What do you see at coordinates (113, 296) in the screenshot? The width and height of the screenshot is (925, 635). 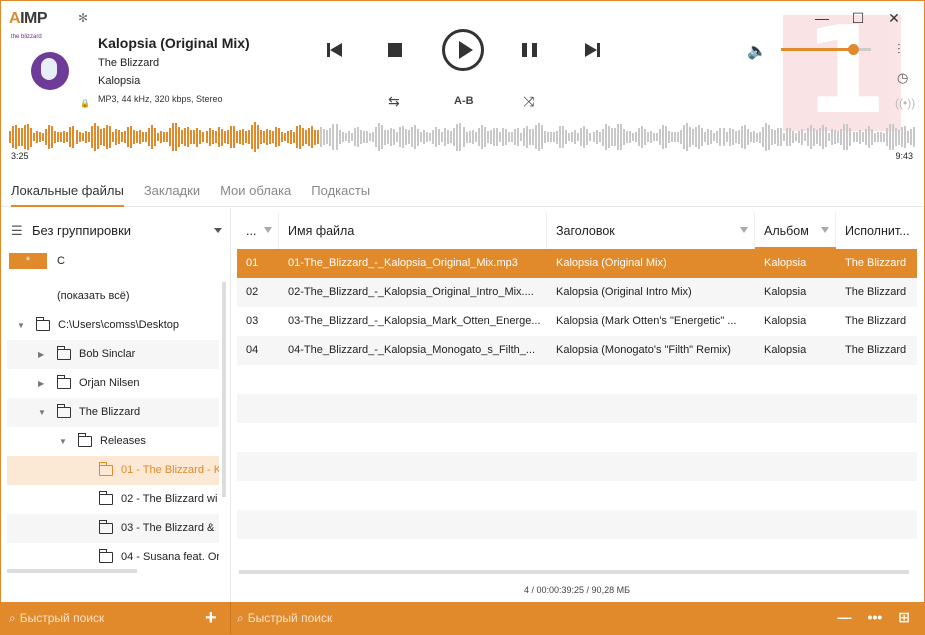 I see `tree-row-show-all: (показать всё)` at bounding box center [113, 296].